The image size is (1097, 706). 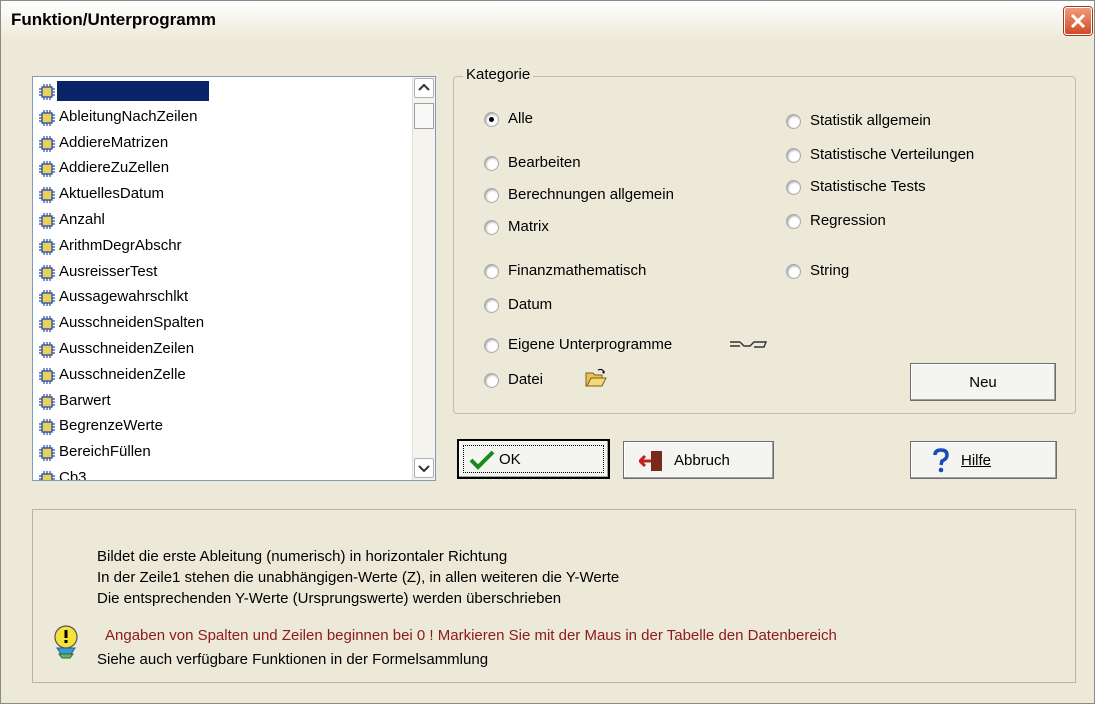 What do you see at coordinates (224, 324) in the screenshot?
I see `list-item: AusschneidenSpalten` at bounding box center [224, 324].